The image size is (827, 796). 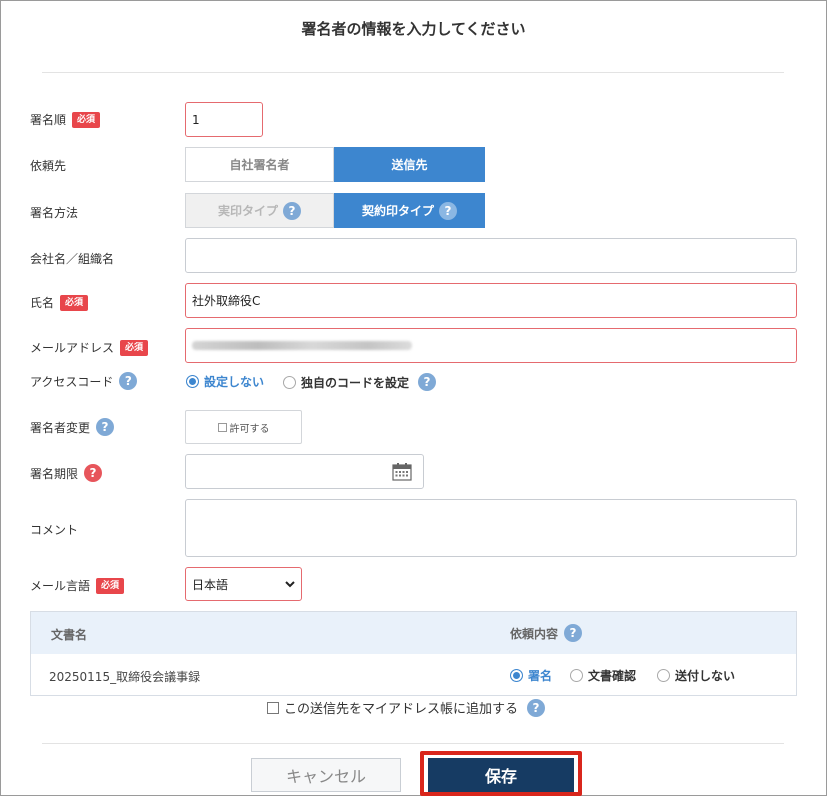 I want to click on company-label: 会社名／組織名, so click(x=72, y=259).